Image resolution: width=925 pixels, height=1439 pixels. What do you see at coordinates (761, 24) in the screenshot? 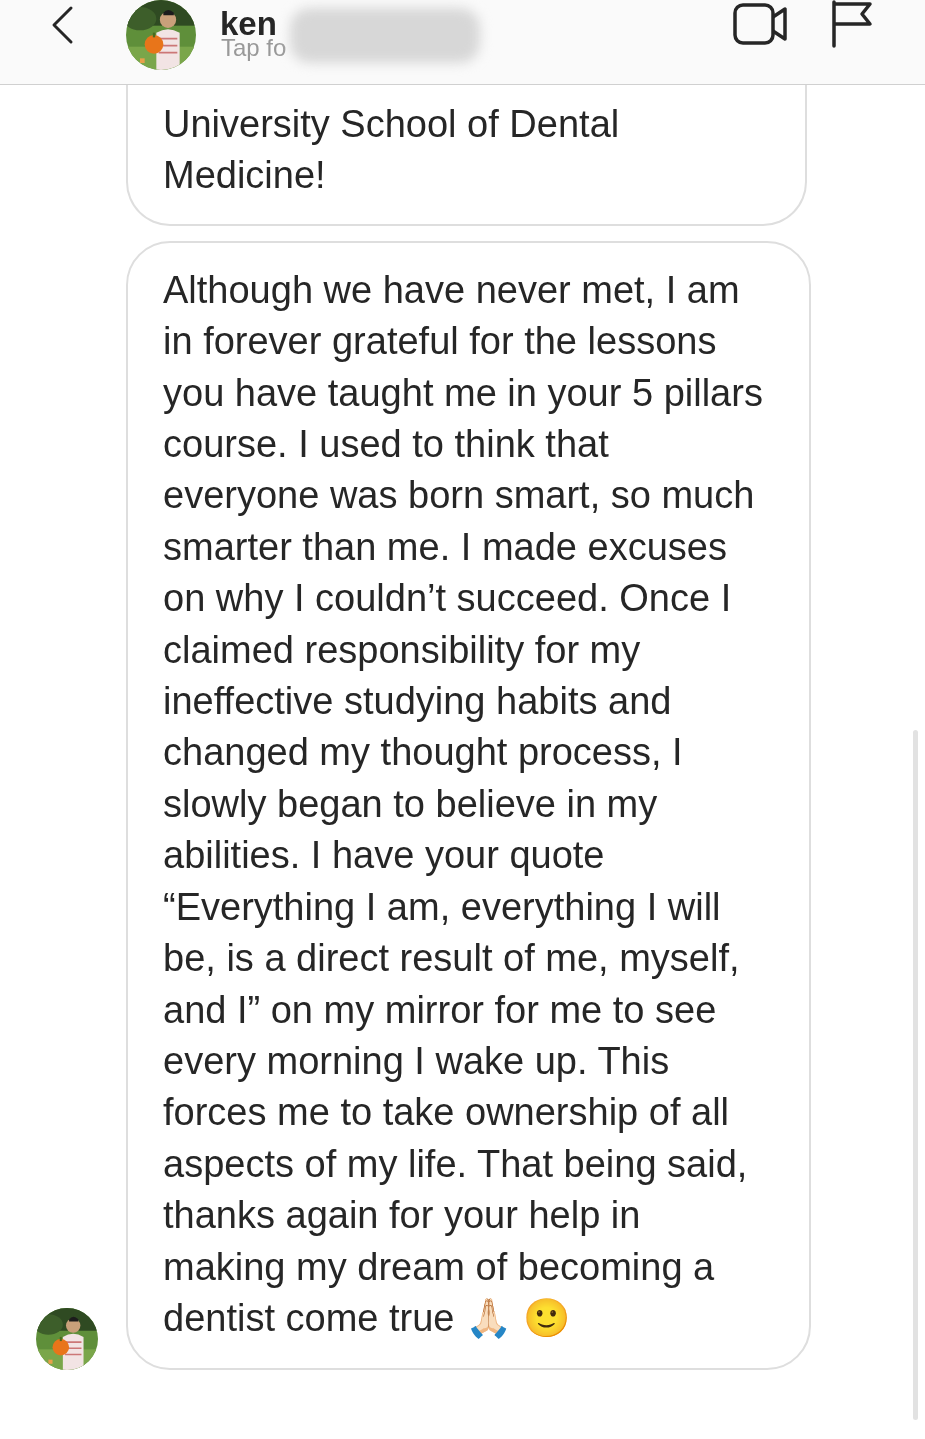
I see `video-camera-icon` at bounding box center [761, 24].